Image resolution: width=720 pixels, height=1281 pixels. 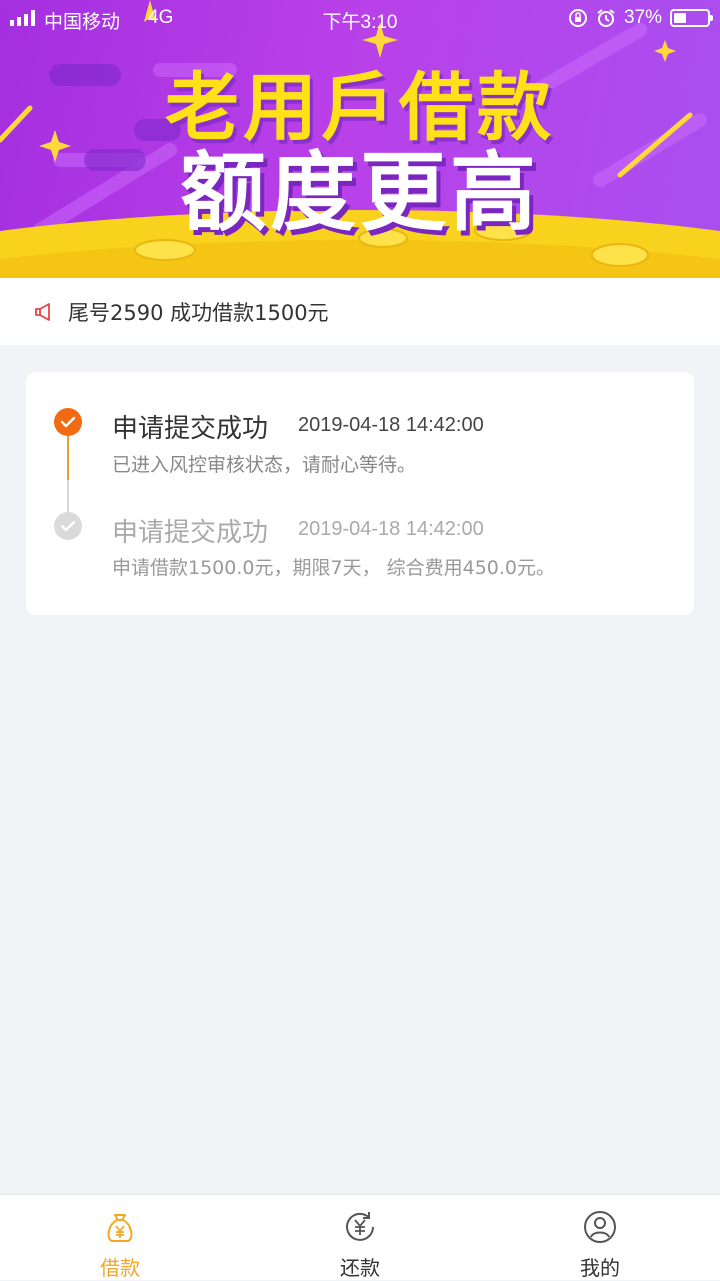 What do you see at coordinates (334, 568) in the screenshot?
I see `step-description: 申请借款1500.0元，期限7天， 综合费用450.0元。` at bounding box center [334, 568].